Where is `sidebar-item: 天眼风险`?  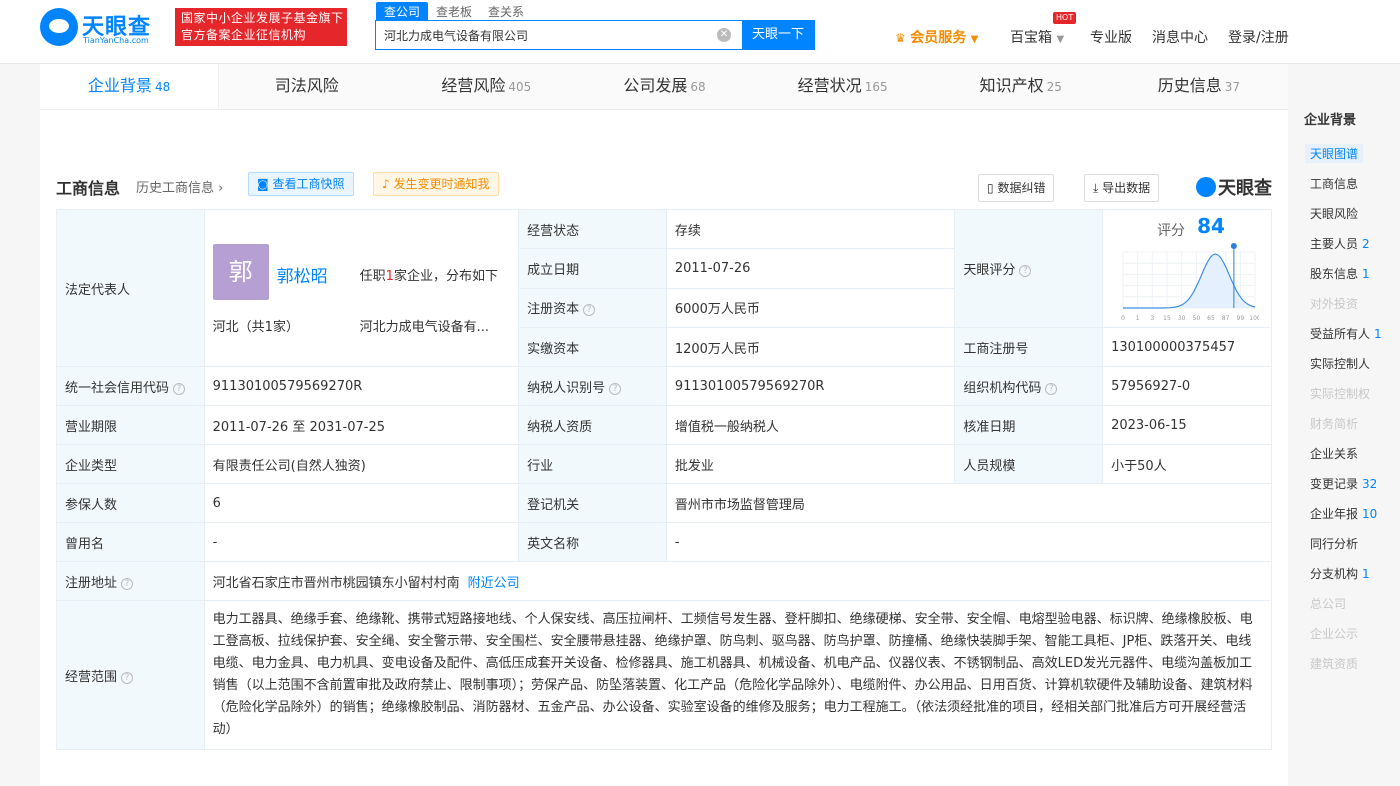 sidebar-item: 天眼风险 is located at coordinates (1334, 213).